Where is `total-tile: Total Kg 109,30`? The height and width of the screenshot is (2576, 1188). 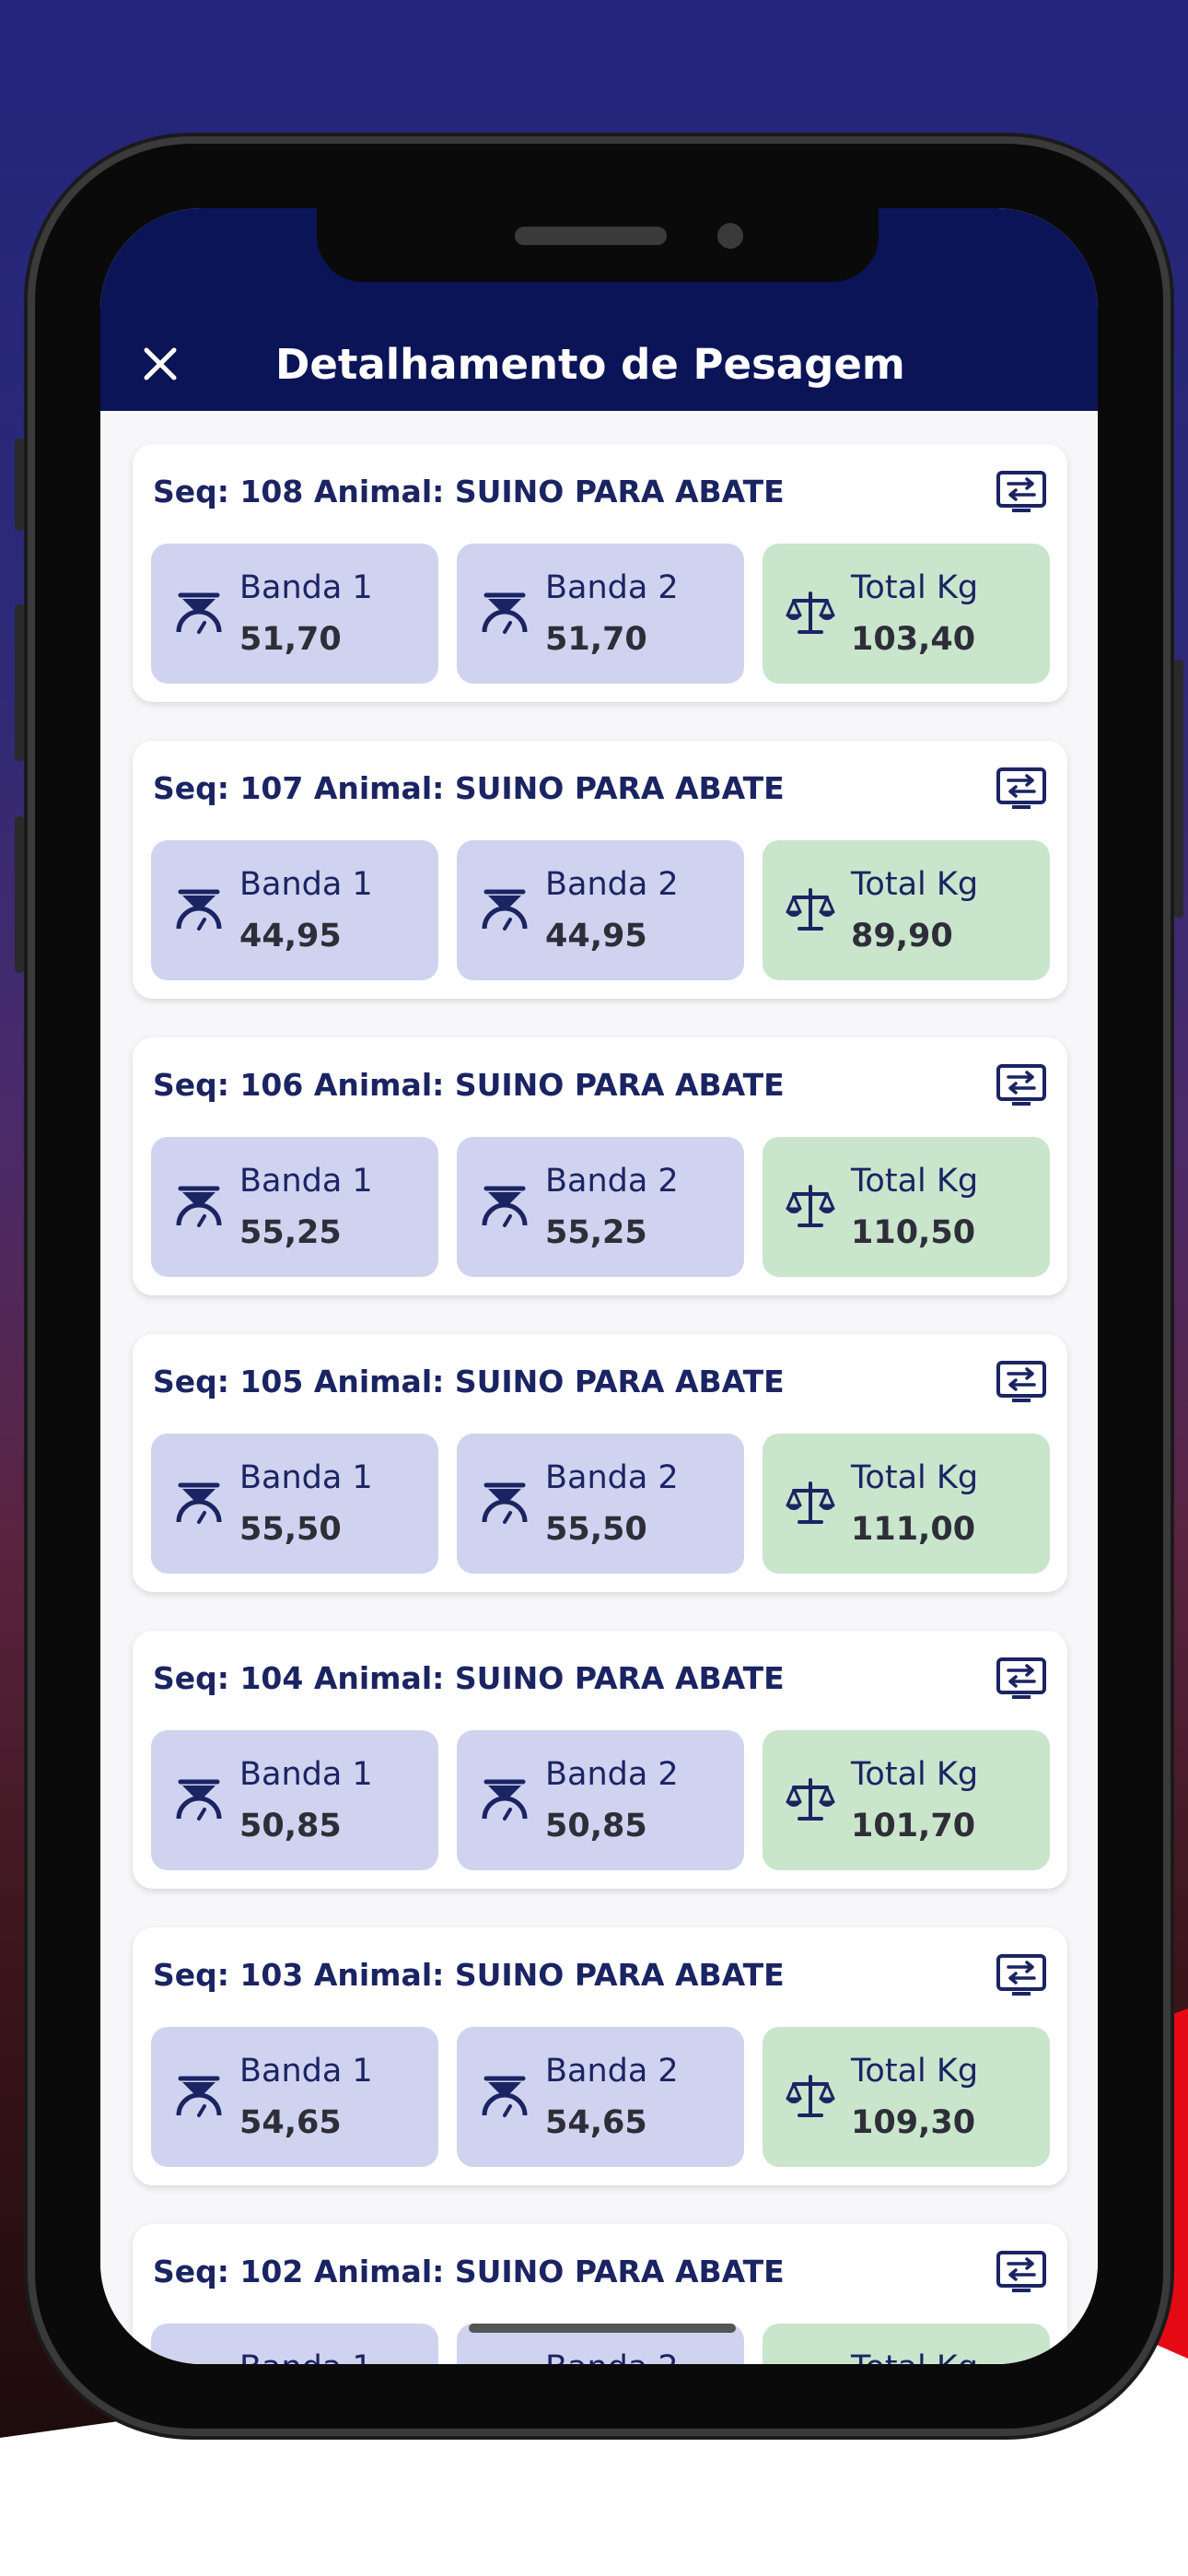
total-tile: Total Kg 109,30 is located at coordinates (906, 2097).